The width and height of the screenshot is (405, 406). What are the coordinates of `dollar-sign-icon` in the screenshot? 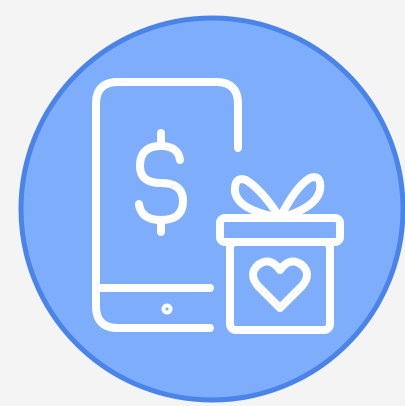 It's located at (161, 182).